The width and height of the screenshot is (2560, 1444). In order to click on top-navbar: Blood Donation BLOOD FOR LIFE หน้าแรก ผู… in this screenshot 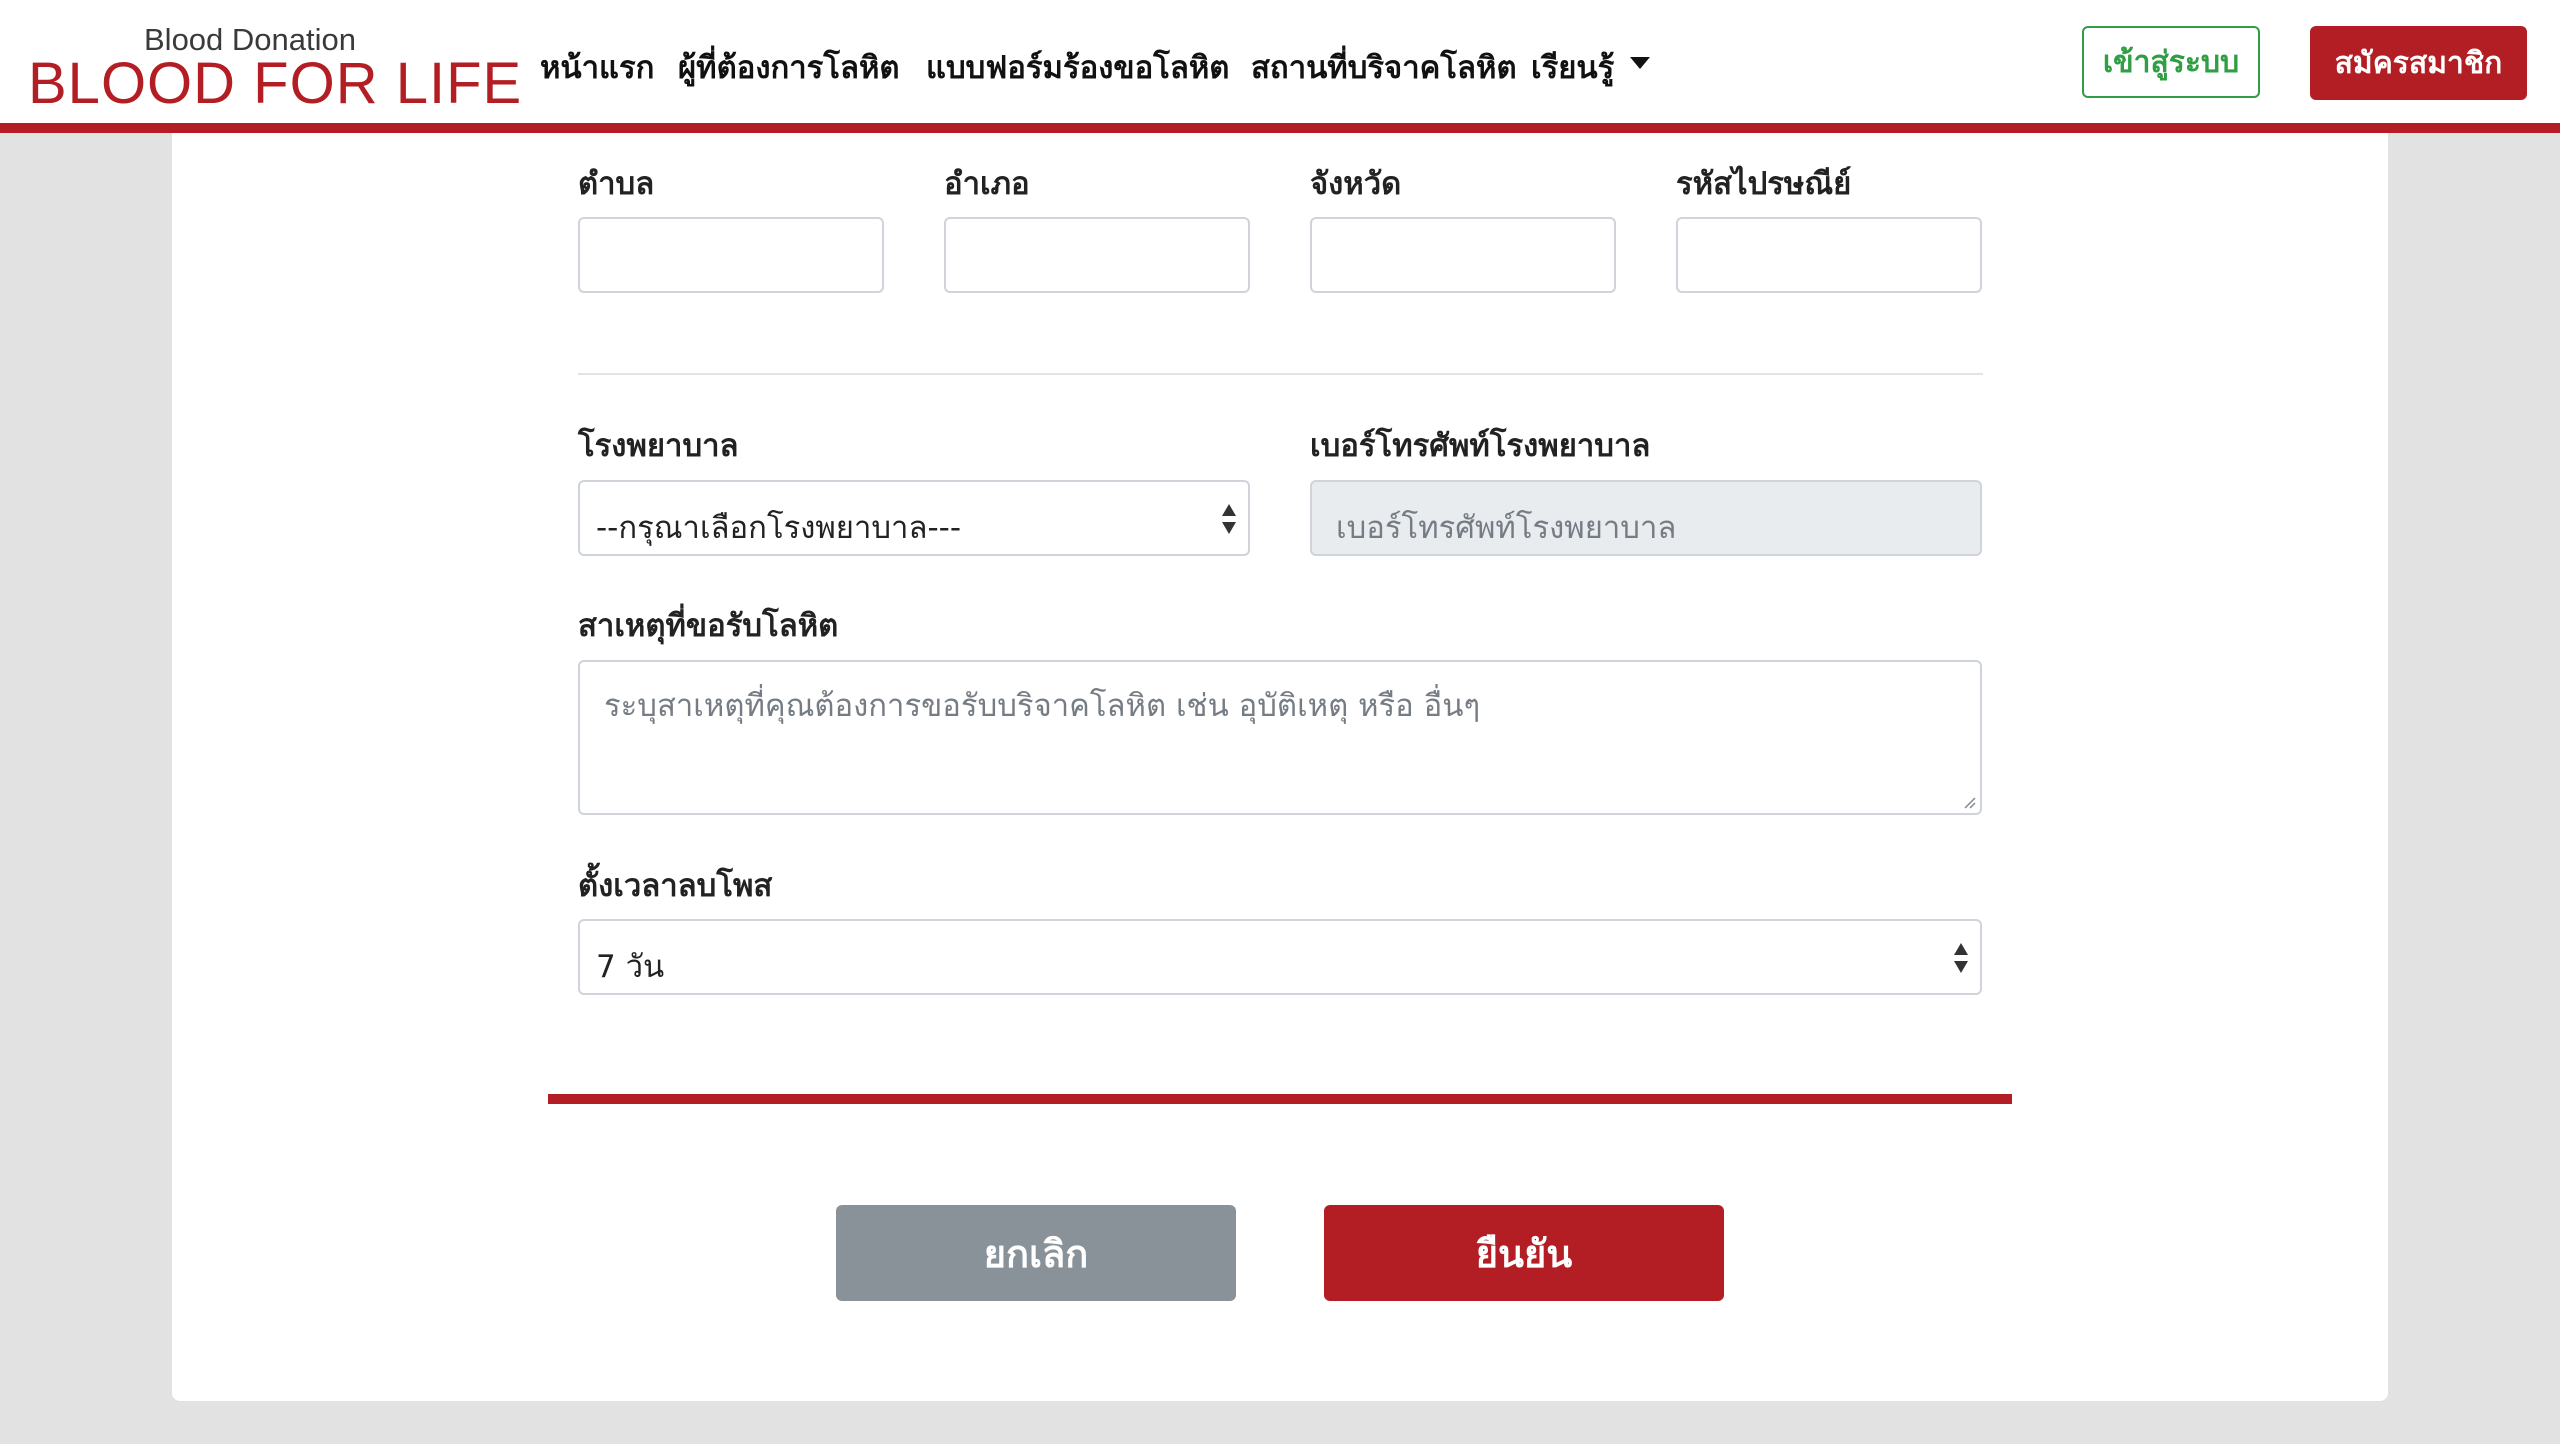, I will do `click(1280, 66)`.